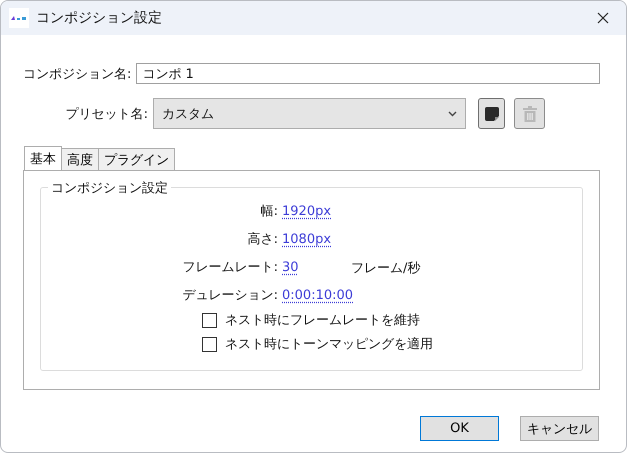  What do you see at coordinates (77, 74) in the screenshot?
I see `field-label: コンポジション名:` at bounding box center [77, 74].